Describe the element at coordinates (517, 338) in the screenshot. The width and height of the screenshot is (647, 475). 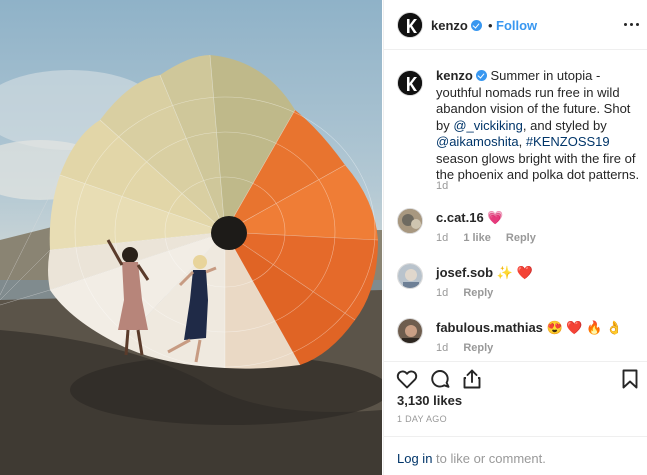
I see `comment-item: fabulous.mathias 😍 ❤️ 🔥 👌 1d Reply` at that location.